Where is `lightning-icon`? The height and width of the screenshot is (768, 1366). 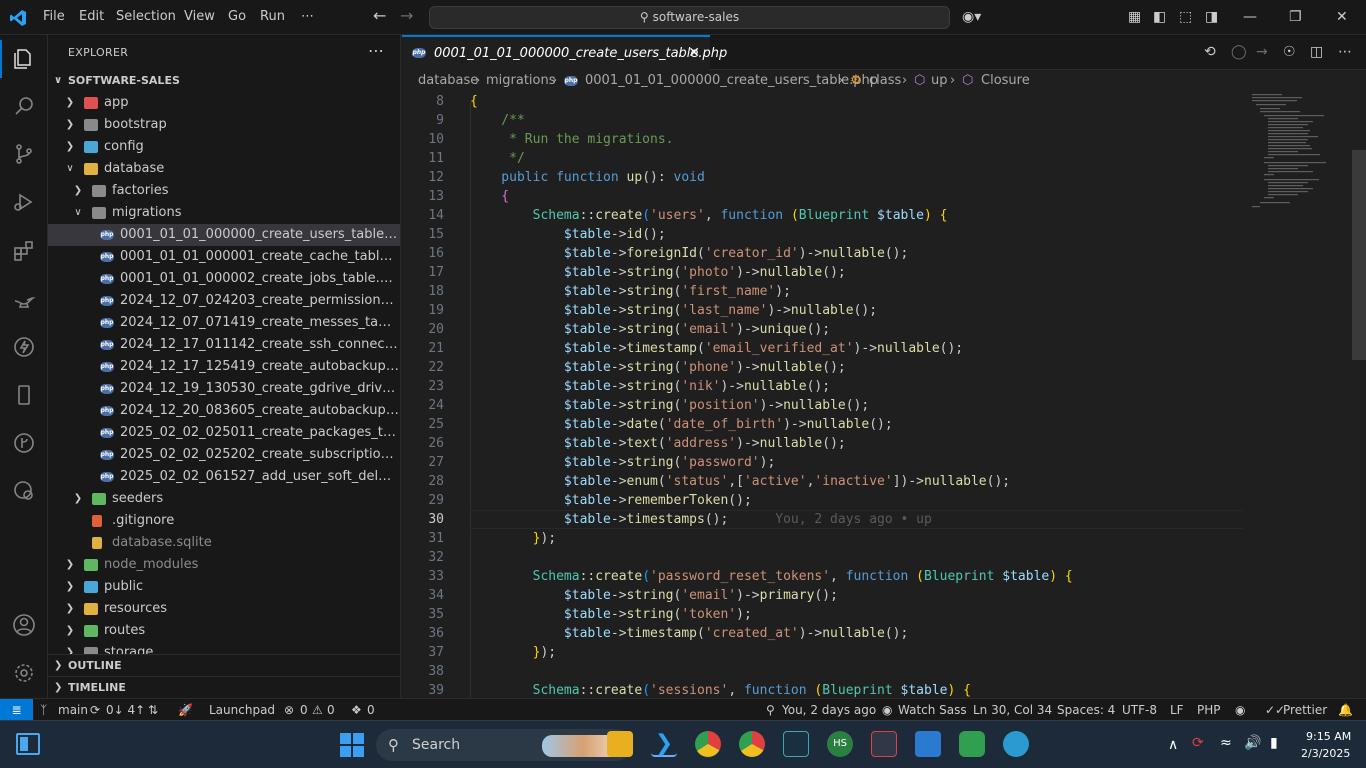
lightning-icon is located at coordinates (24, 347).